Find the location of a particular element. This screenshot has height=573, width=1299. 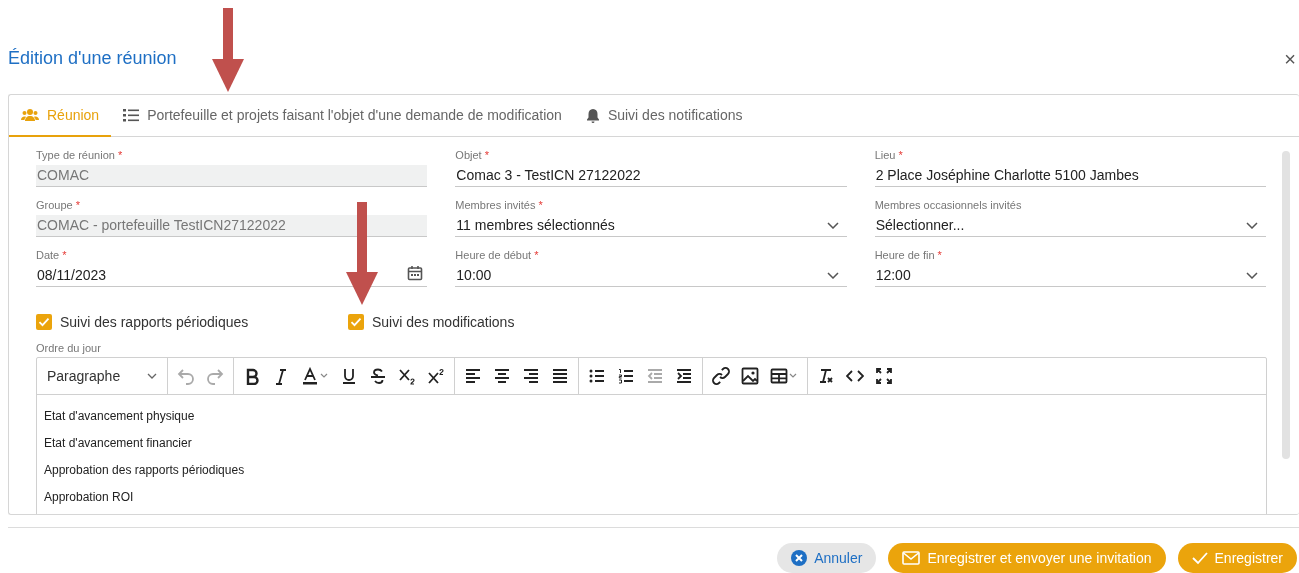

align-right-icon is located at coordinates (531, 376).